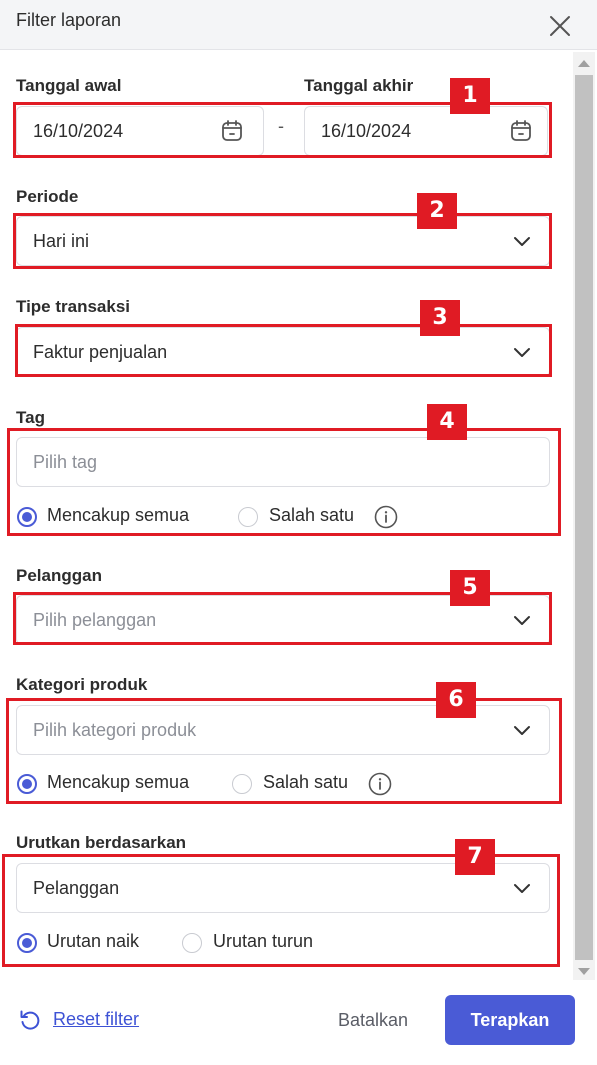 The image size is (597, 1065). I want to click on tag-option-any: Salah satu, so click(303, 517).